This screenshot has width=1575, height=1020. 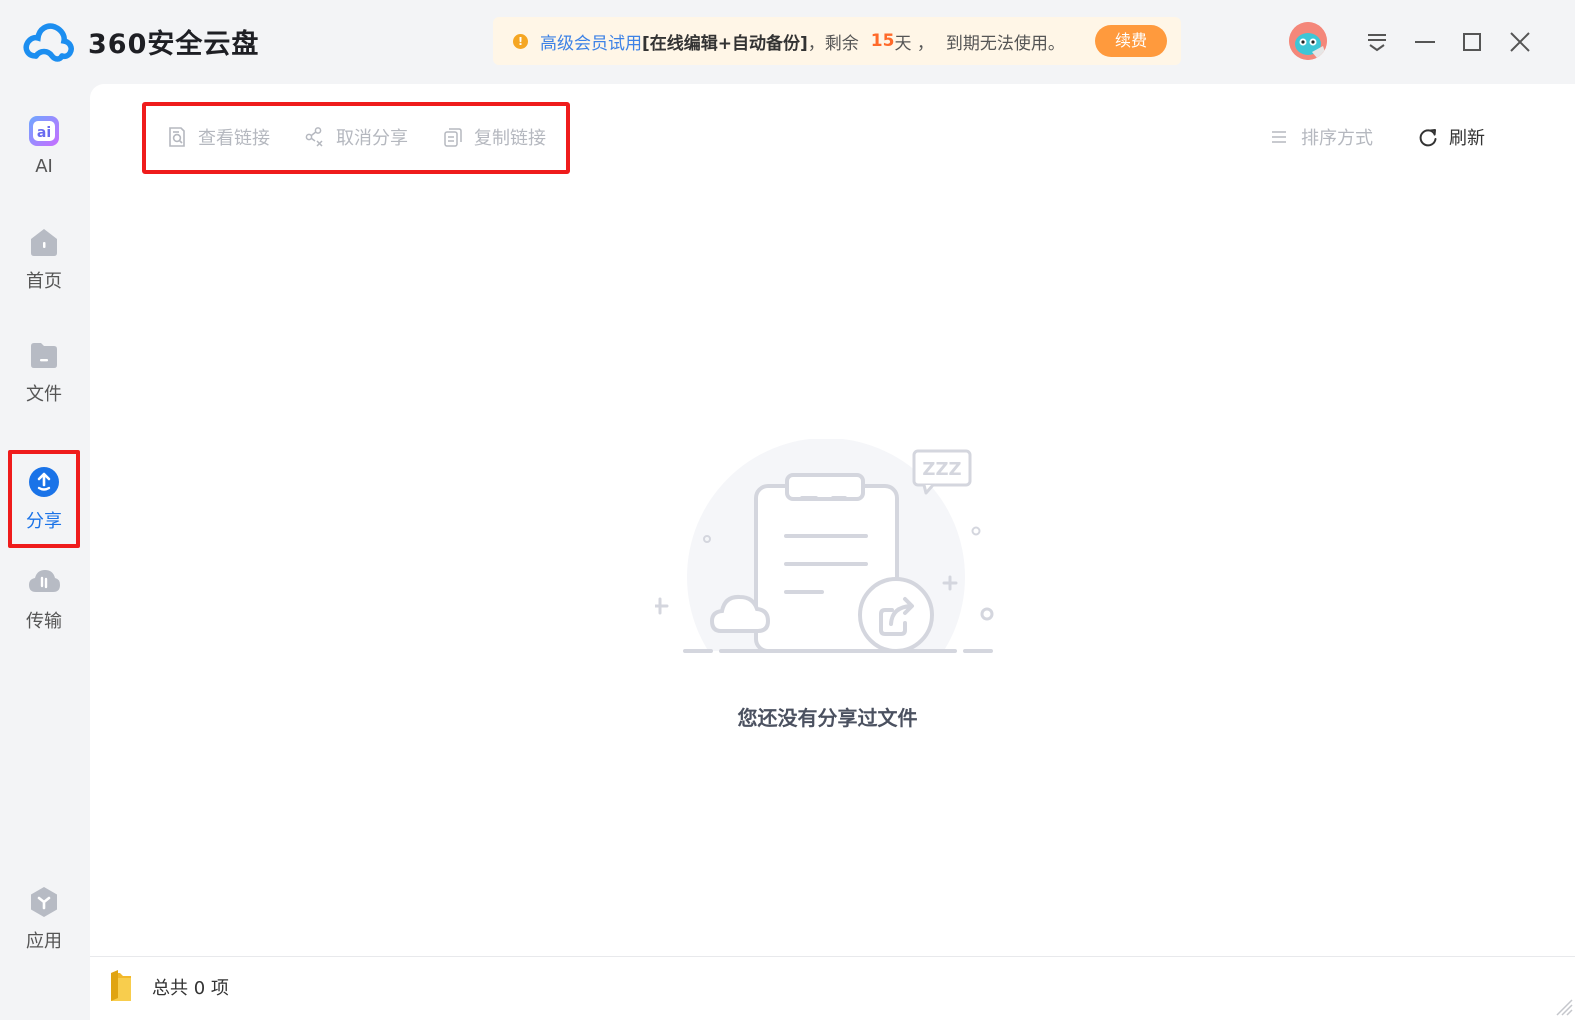 I want to click on status-footer: 总共 0 项, so click(x=832, y=988).